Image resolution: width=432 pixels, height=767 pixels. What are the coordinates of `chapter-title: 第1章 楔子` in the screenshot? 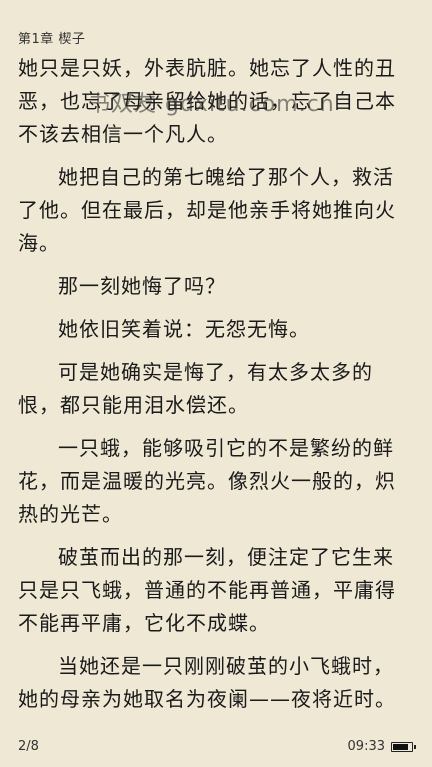 It's located at (52, 39).